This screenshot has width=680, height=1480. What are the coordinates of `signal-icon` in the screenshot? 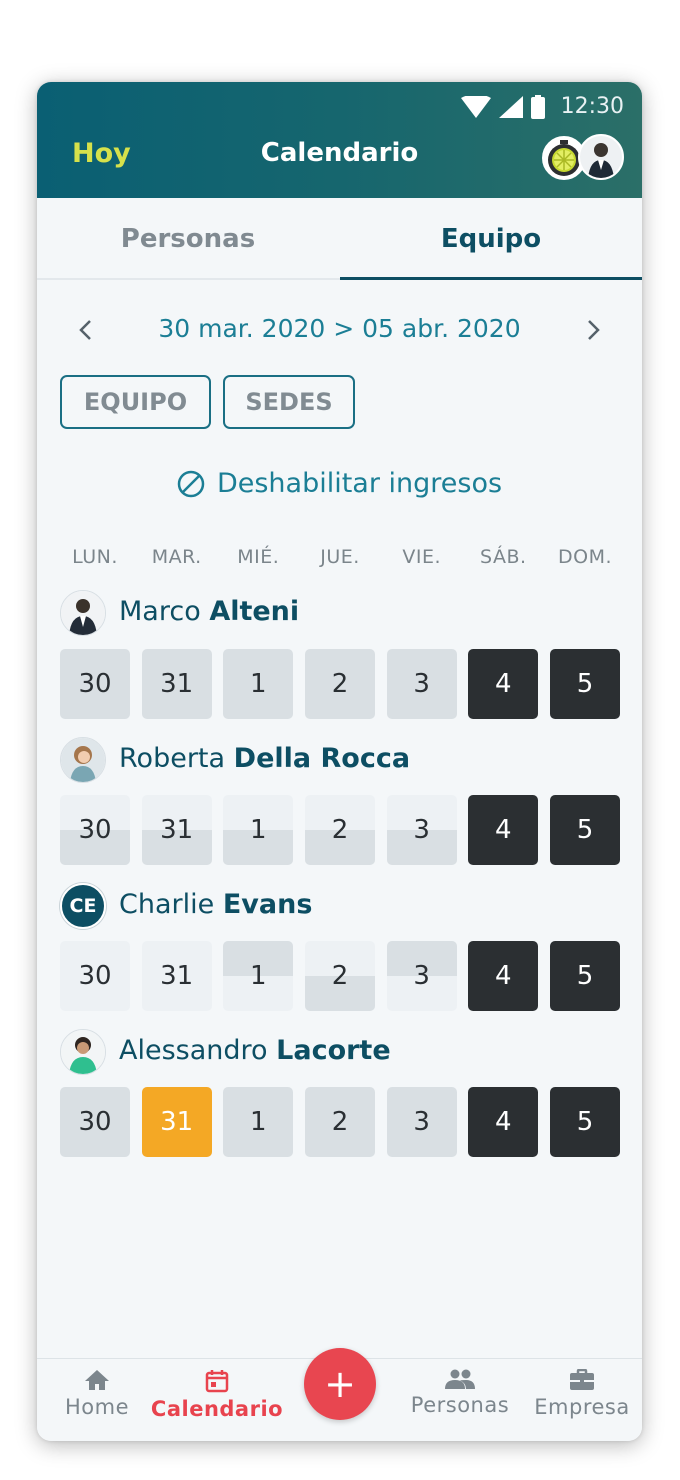 It's located at (510, 106).